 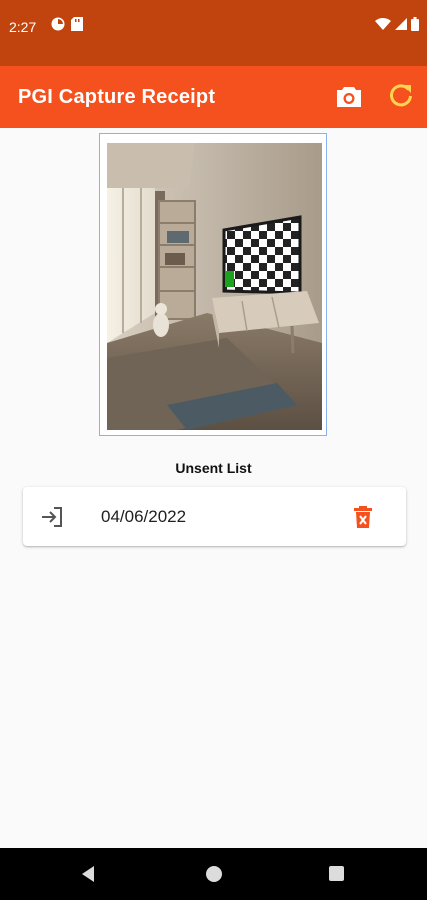 I want to click on refresh-icon, so click(x=401, y=95).